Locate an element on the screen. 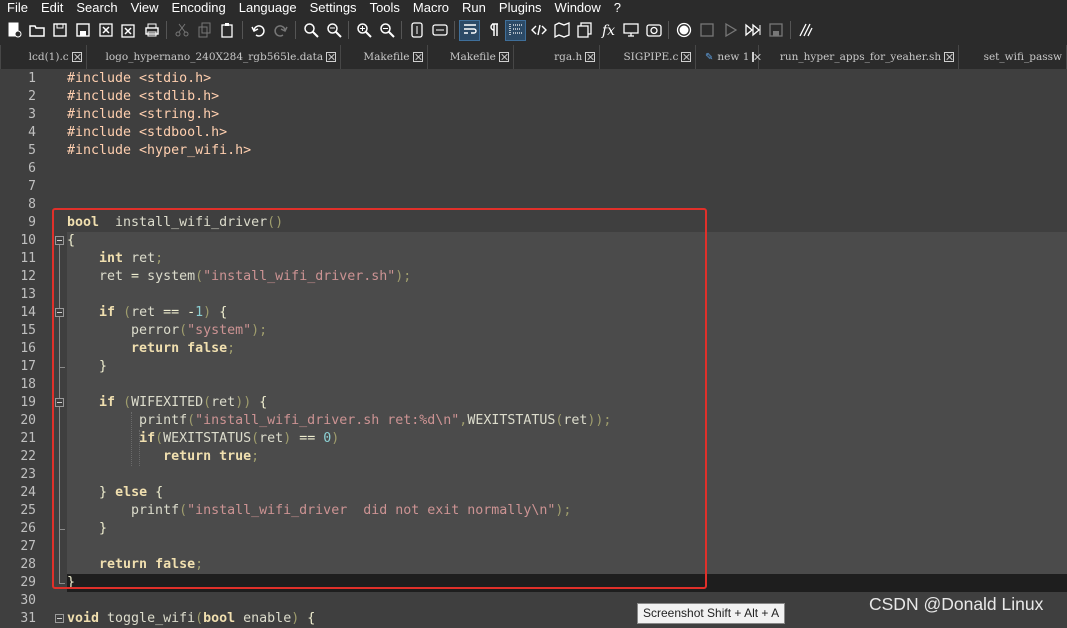 The height and width of the screenshot is (628, 1067). menu-item-view: View is located at coordinates (144, 8).